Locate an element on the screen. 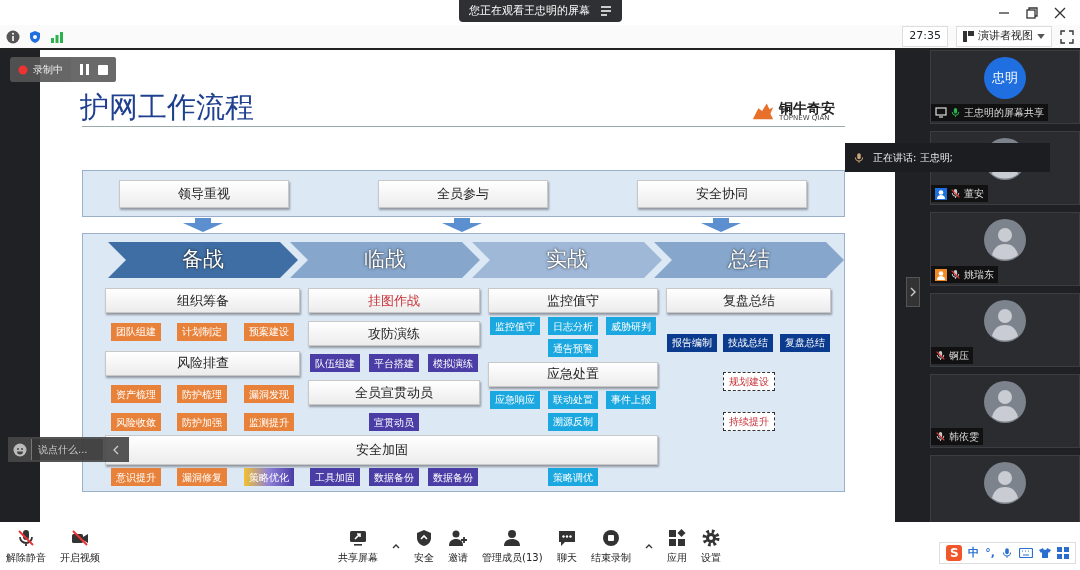 The width and height of the screenshot is (1080, 570). tag: 平台搭建 is located at coordinates (394, 363).